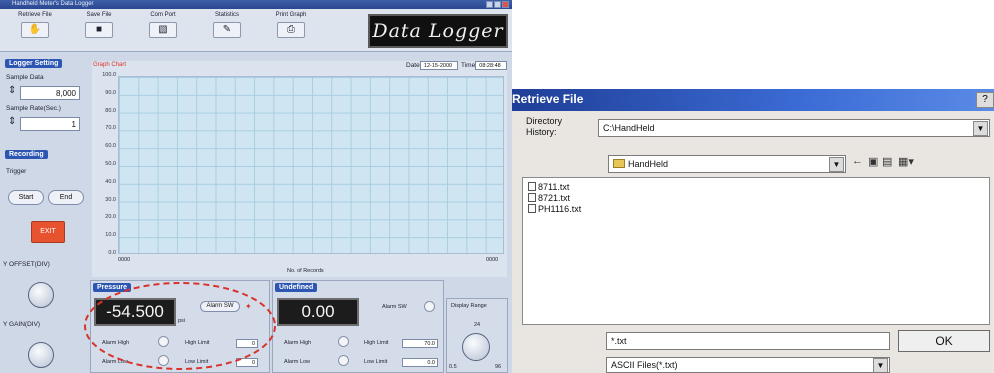  What do you see at coordinates (560, 209) in the screenshot?
I see `file-name: PH1116.txt` at bounding box center [560, 209].